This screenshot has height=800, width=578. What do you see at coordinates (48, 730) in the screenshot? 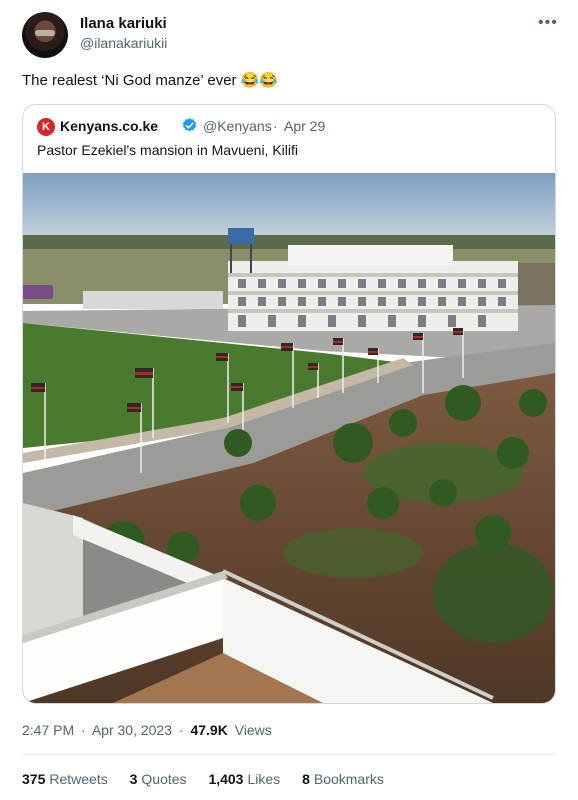
I see `tweet-time: 2:47 PM` at bounding box center [48, 730].